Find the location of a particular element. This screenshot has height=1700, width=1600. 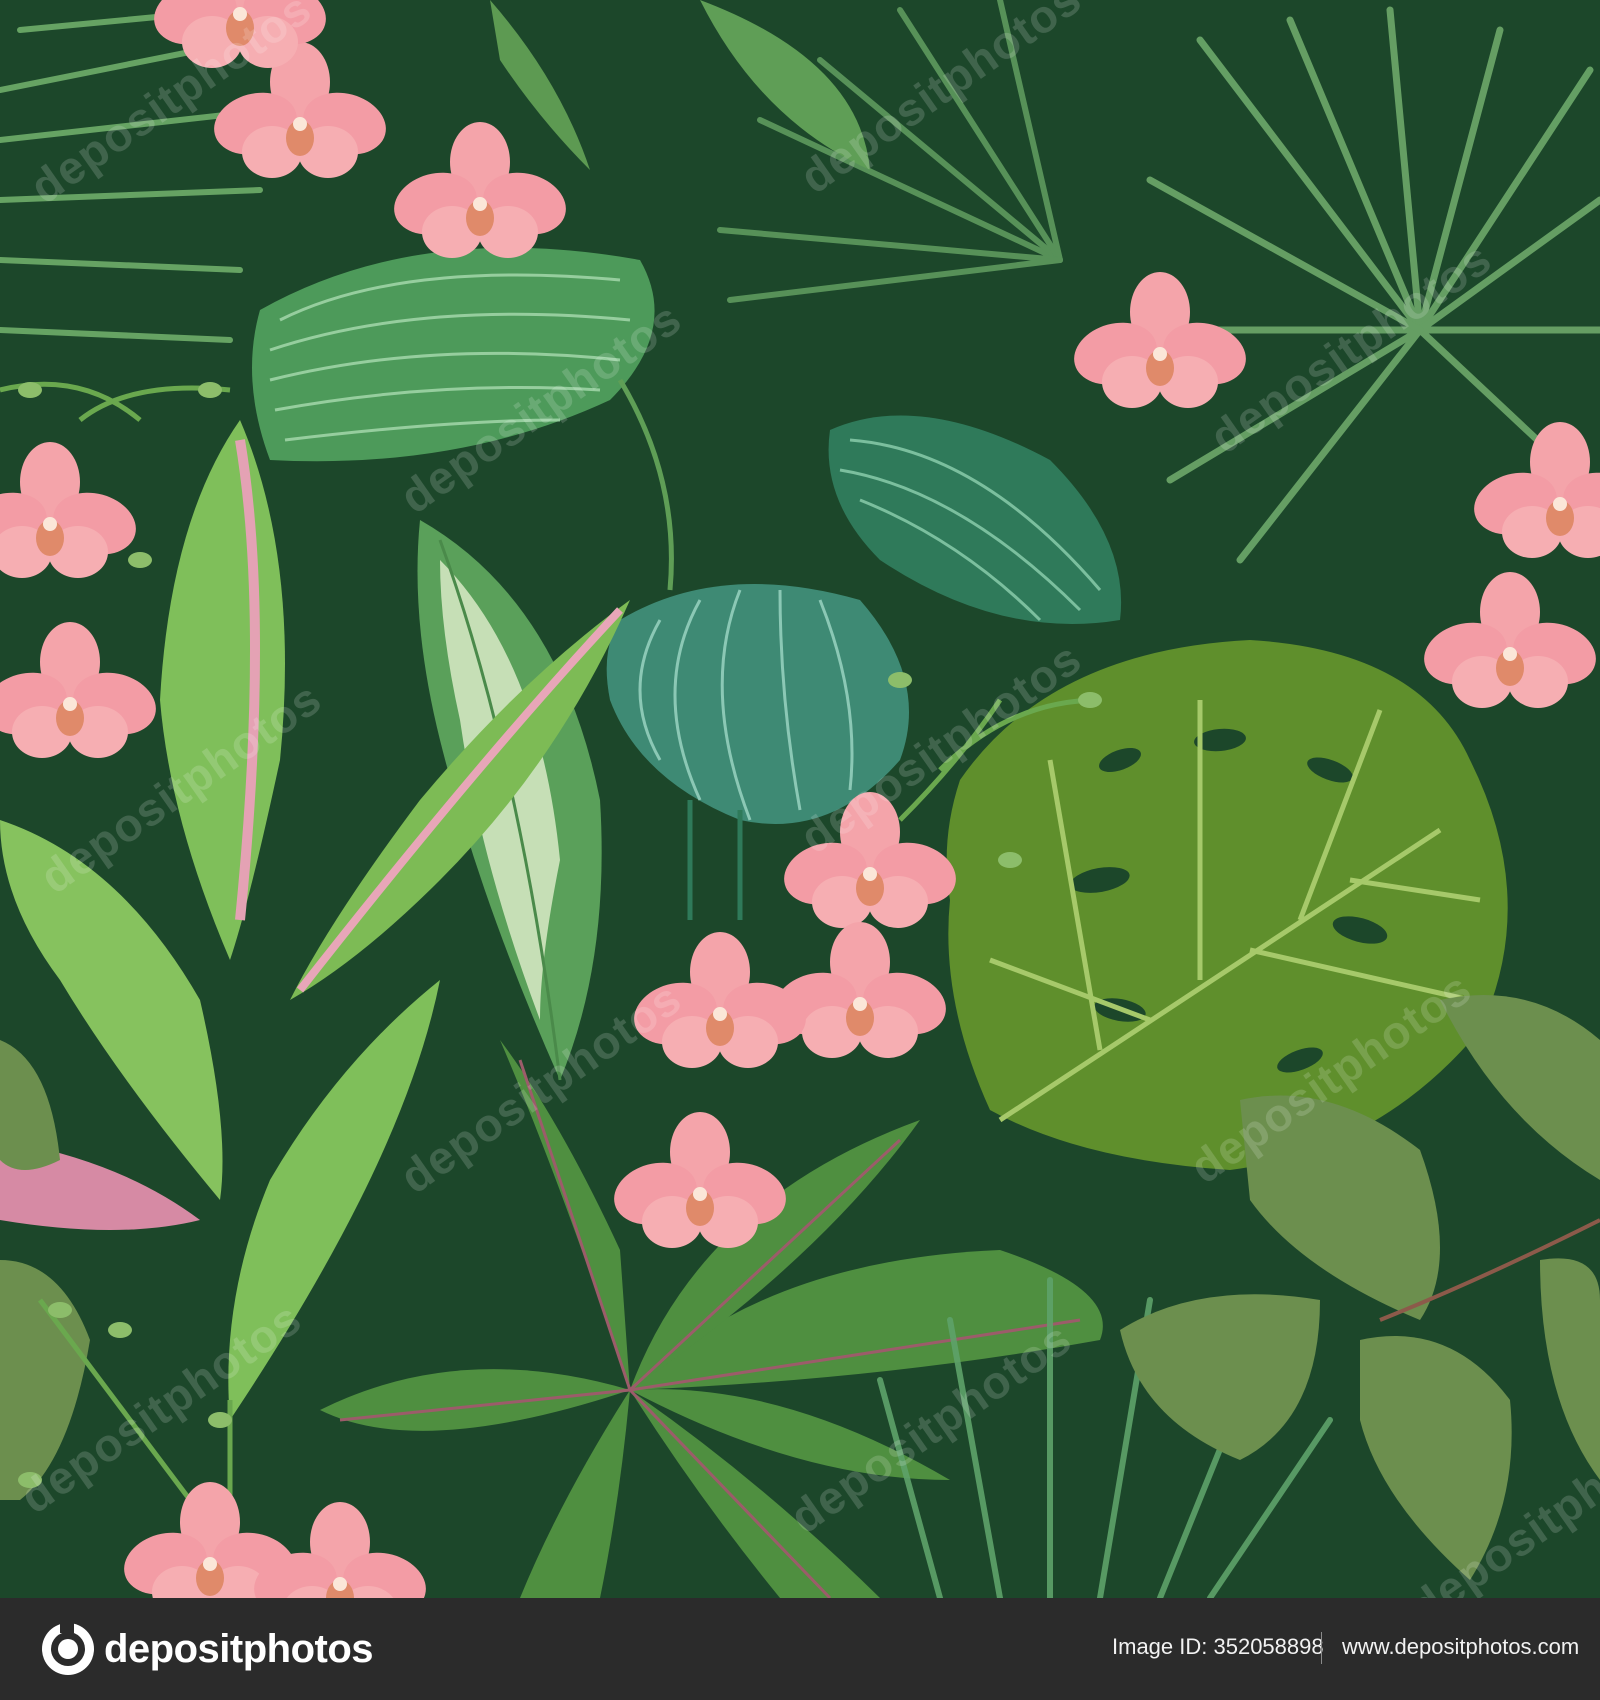

depositphotos-logo: depositphotos is located at coordinates (207, 1649).